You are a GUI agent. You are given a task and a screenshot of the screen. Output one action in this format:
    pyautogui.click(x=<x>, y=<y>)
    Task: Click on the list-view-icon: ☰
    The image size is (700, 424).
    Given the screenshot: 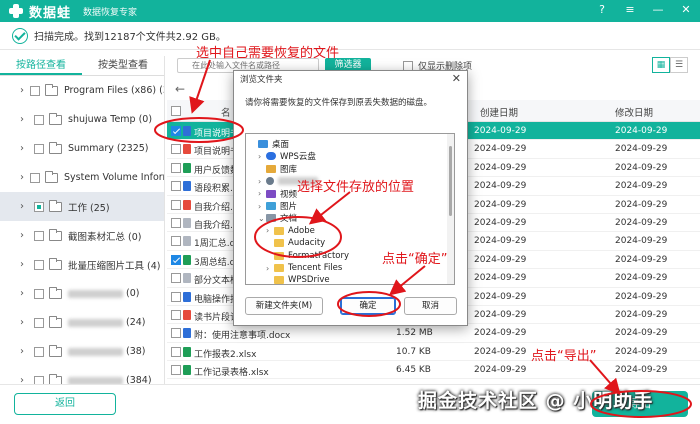 What is the action you would take?
    pyautogui.click(x=679, y=65)
    